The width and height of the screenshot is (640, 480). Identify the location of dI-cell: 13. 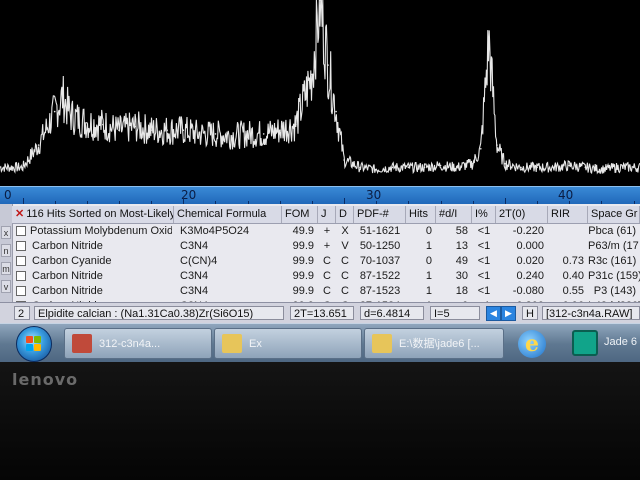
(461, 246).